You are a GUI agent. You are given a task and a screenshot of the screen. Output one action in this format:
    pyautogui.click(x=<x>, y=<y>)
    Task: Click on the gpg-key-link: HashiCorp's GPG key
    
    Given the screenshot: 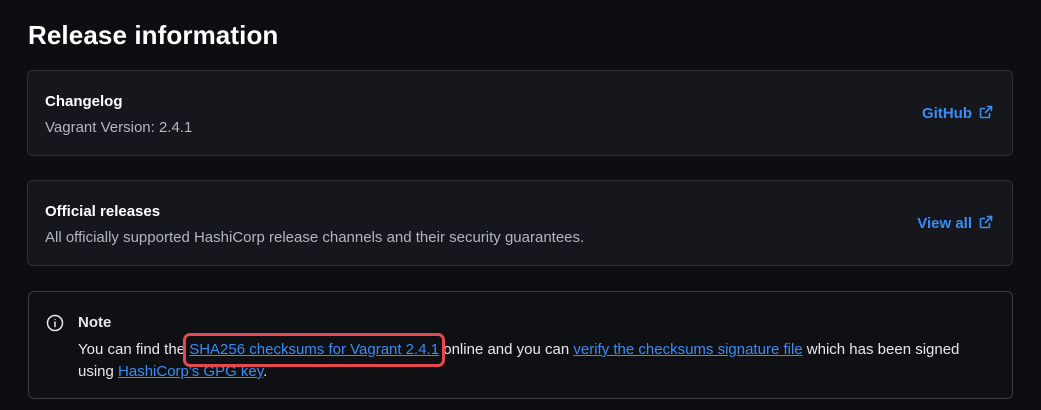 What is the action you would take?
    pyautogui.click(x=190, y=371)
    